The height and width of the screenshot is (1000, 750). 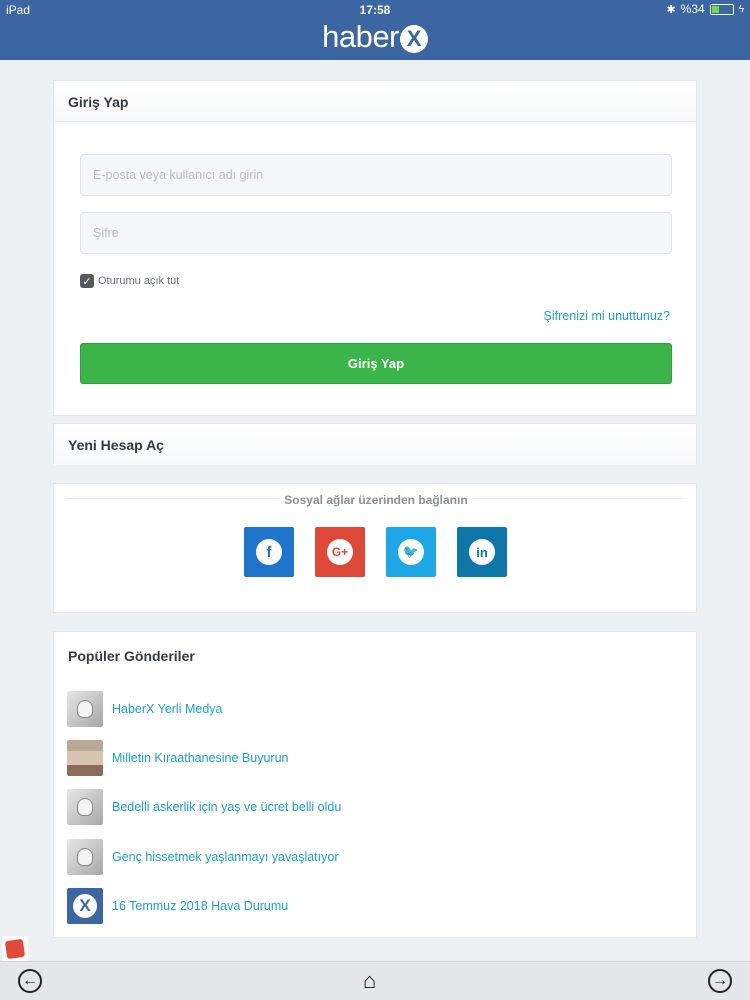 What do you see at coordinates (741, 9) in the screenshot?
I see `charging-icon: ϟ` at bounding box center [741, 9].